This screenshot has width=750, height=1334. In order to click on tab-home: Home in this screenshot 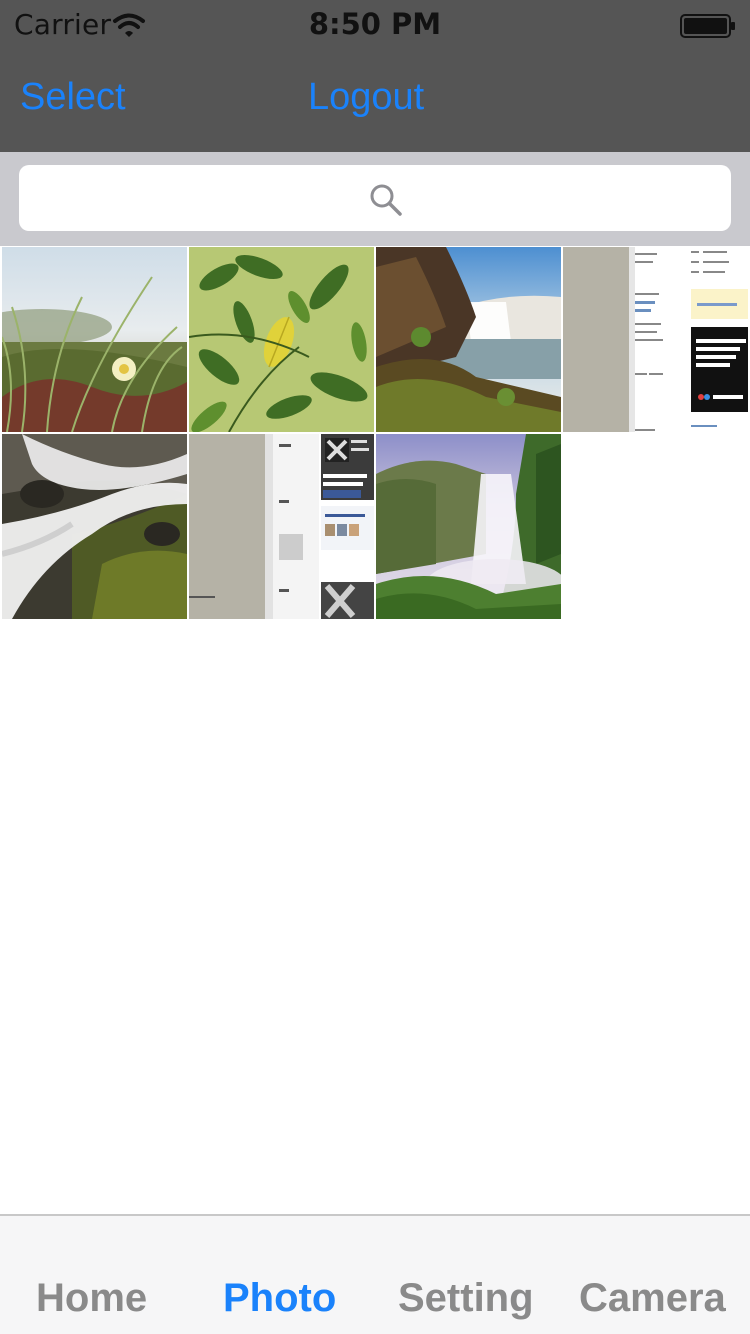, I will do `click(91, 1298)`.